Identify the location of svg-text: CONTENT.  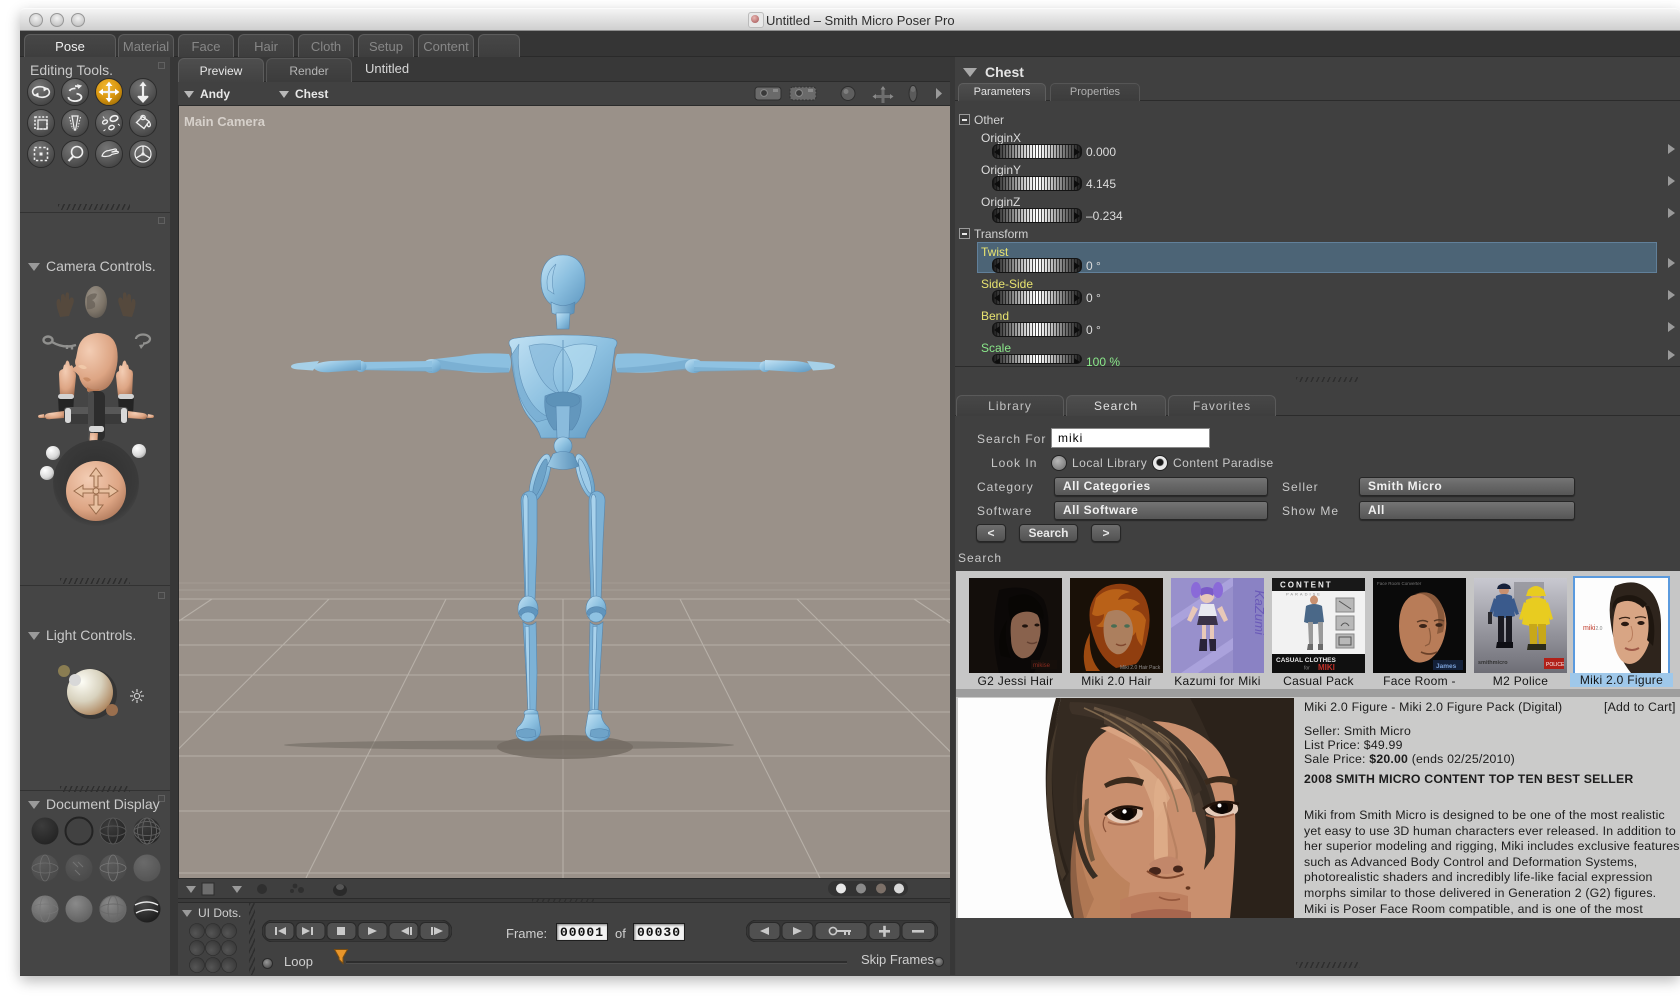
(1306, 585).